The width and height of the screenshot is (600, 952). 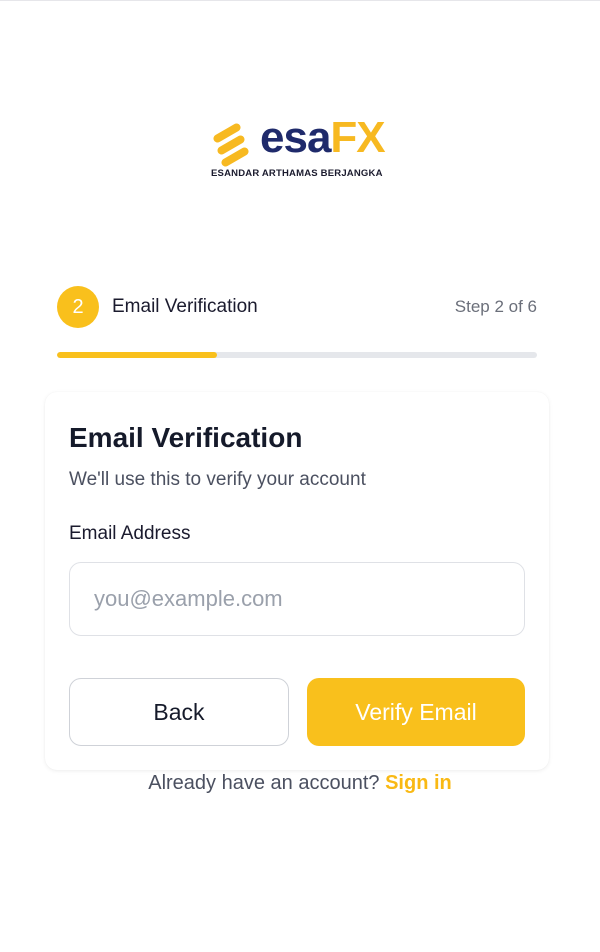 What do you see at coordinates (137, 355) in the screenshot?
I see `progress-bar-fill` at bounding box center [137, 355].